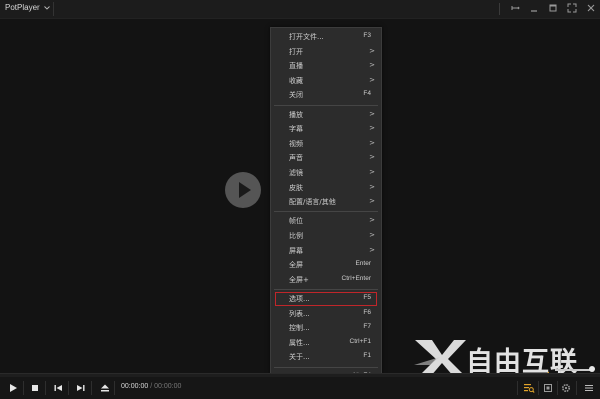  Describe the element at coordinates (534, 8) in the screenshot. I see `minimize-icon` at that location.